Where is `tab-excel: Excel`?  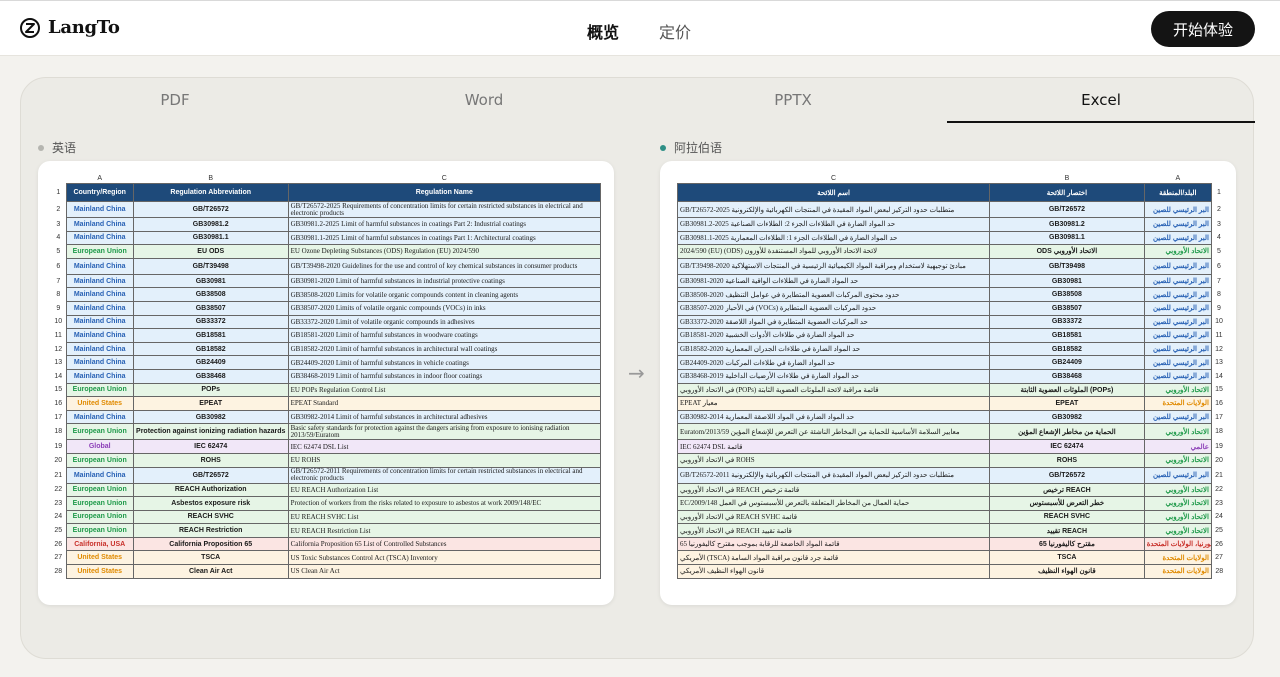 tab-excel: Excel is located at coordinates (1101, 100).